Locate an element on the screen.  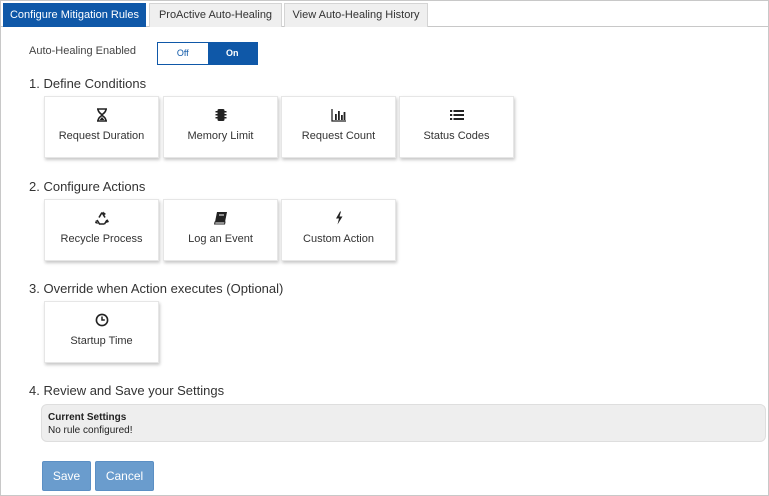
cancel-button: Cancel is located at coordinates (124, 476).